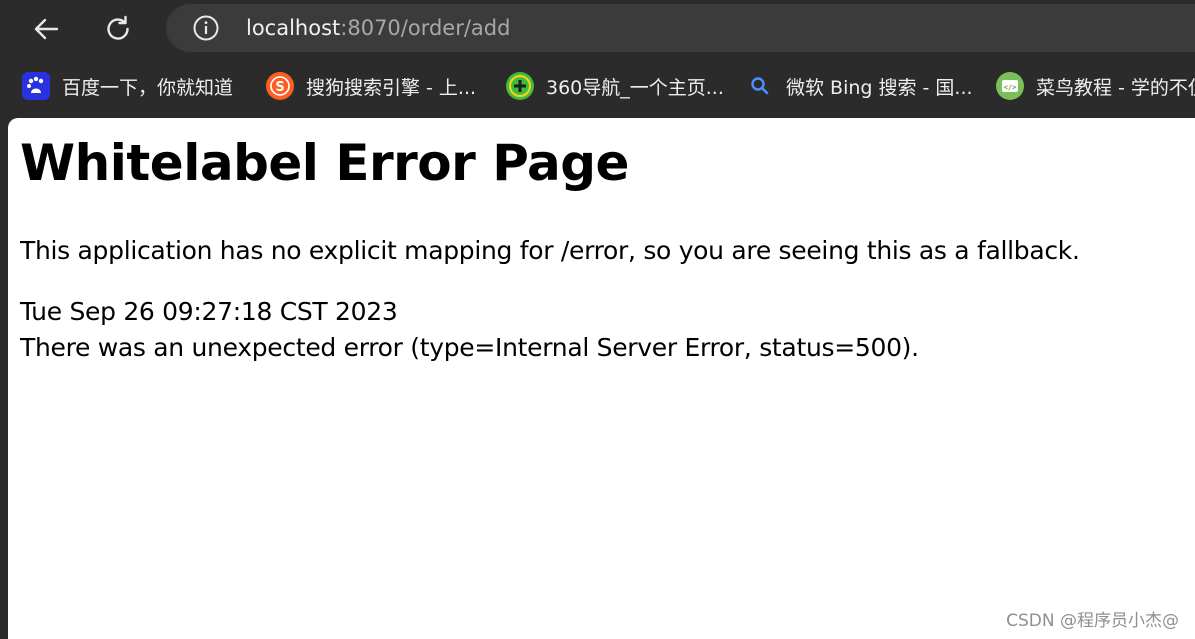 Image resolution: width=1195 pixels, height=639 pixels. I want to click on baidu-icon, so click(36, 86).